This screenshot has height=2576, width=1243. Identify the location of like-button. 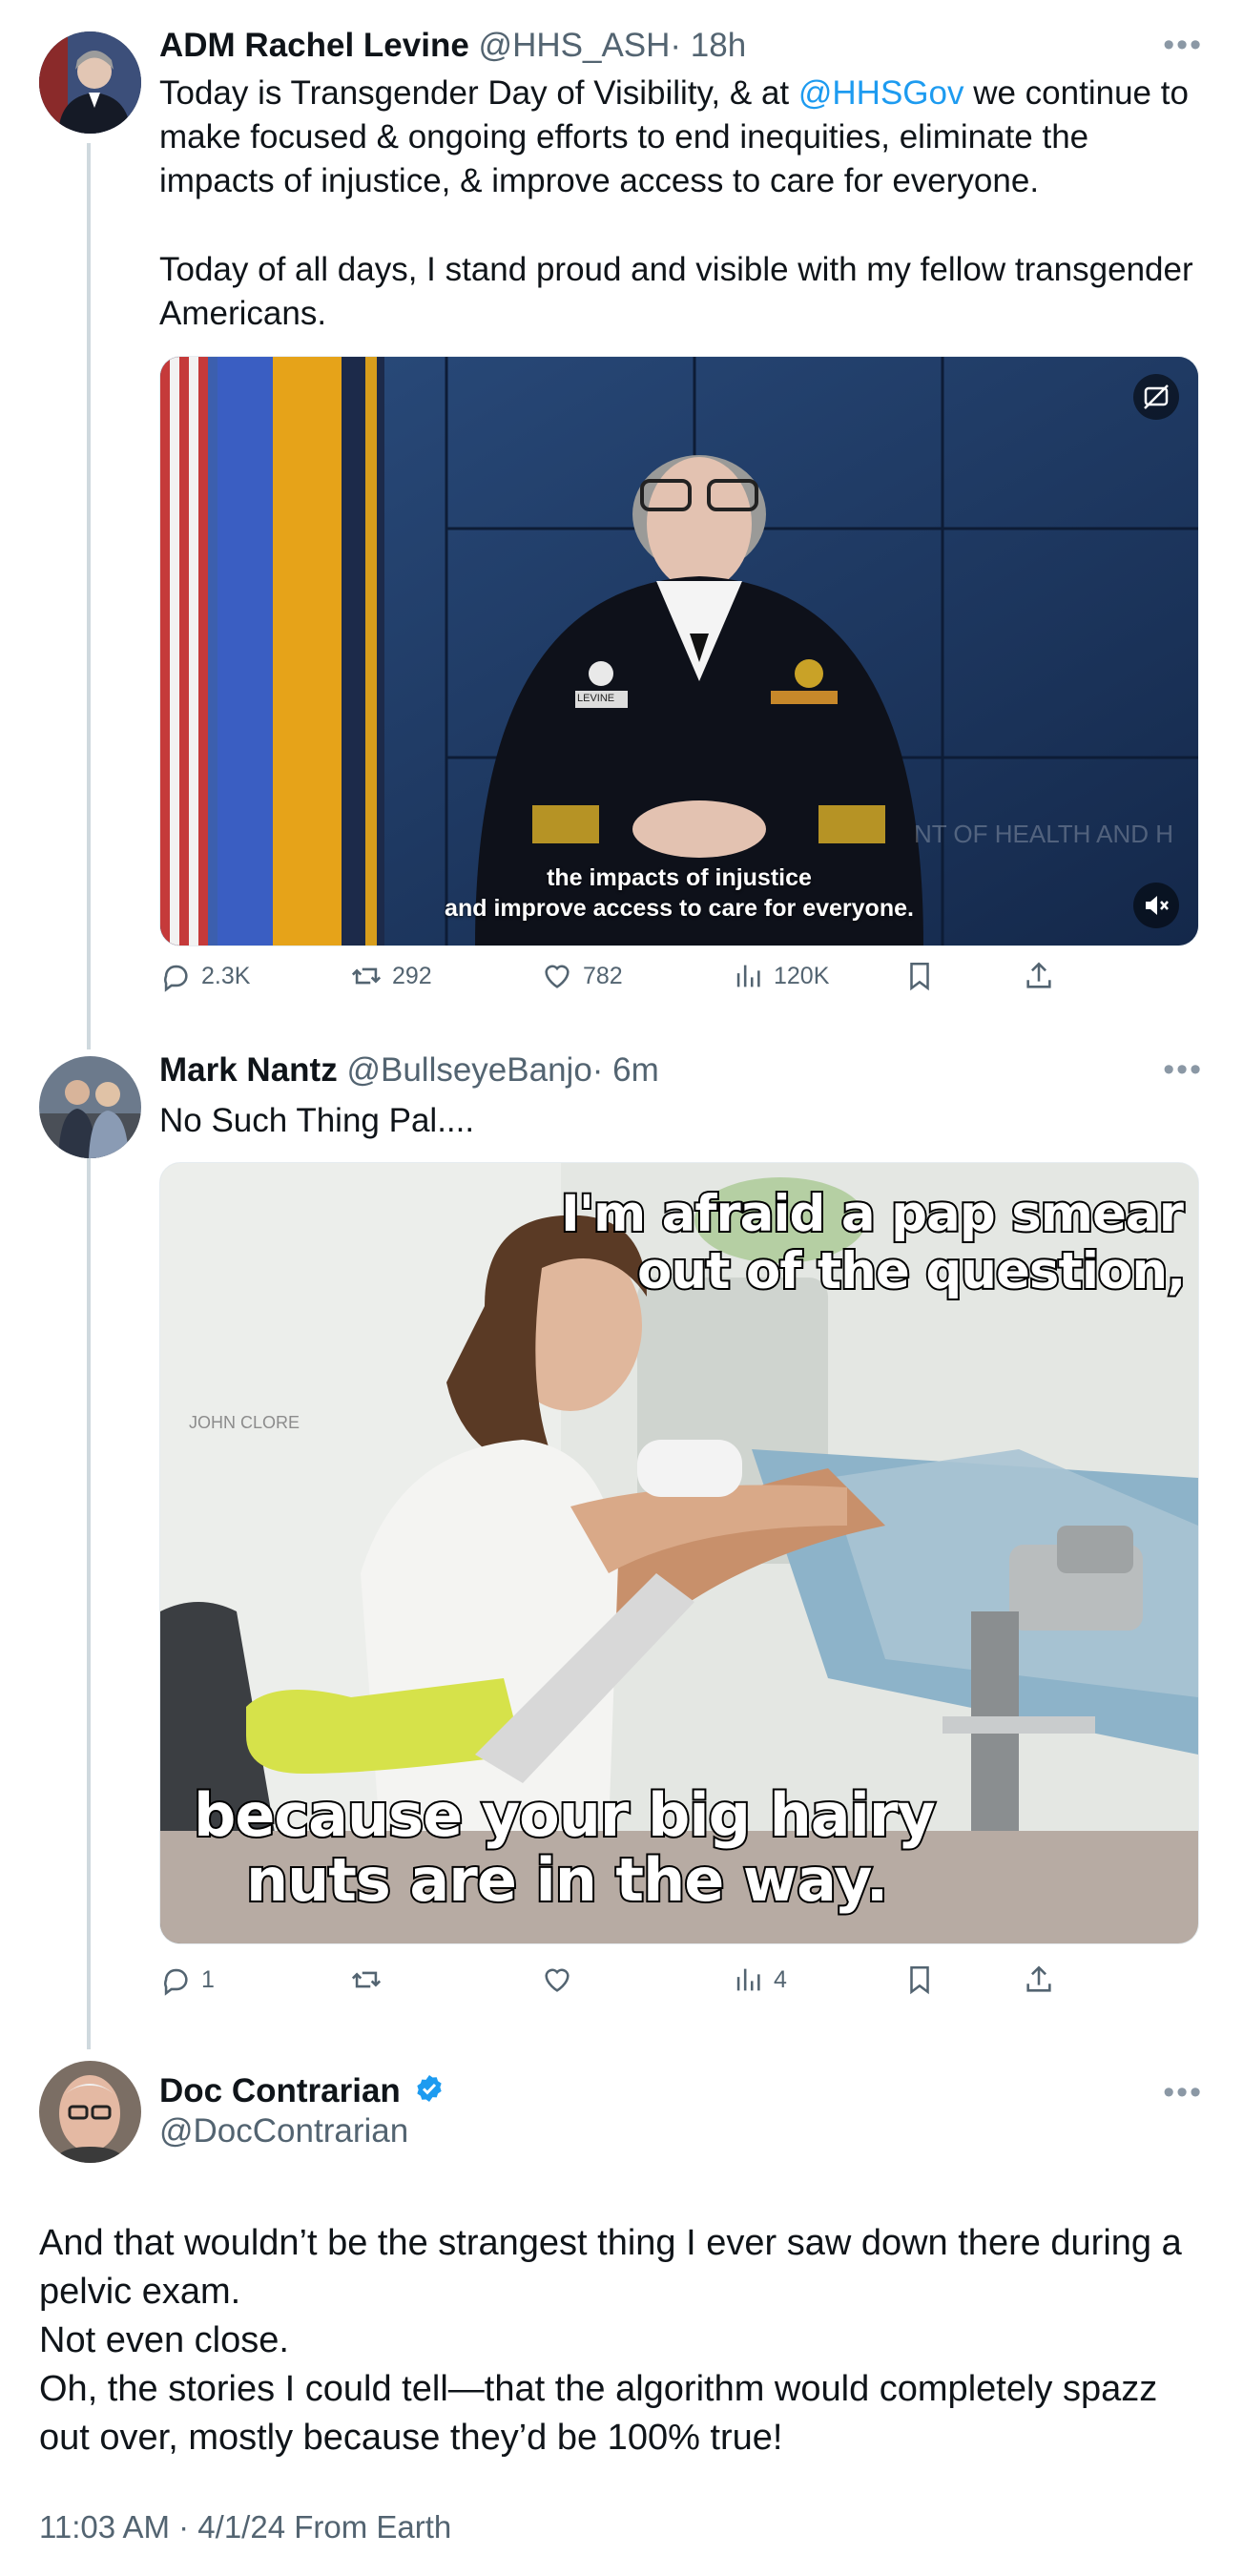
(562, 1979).